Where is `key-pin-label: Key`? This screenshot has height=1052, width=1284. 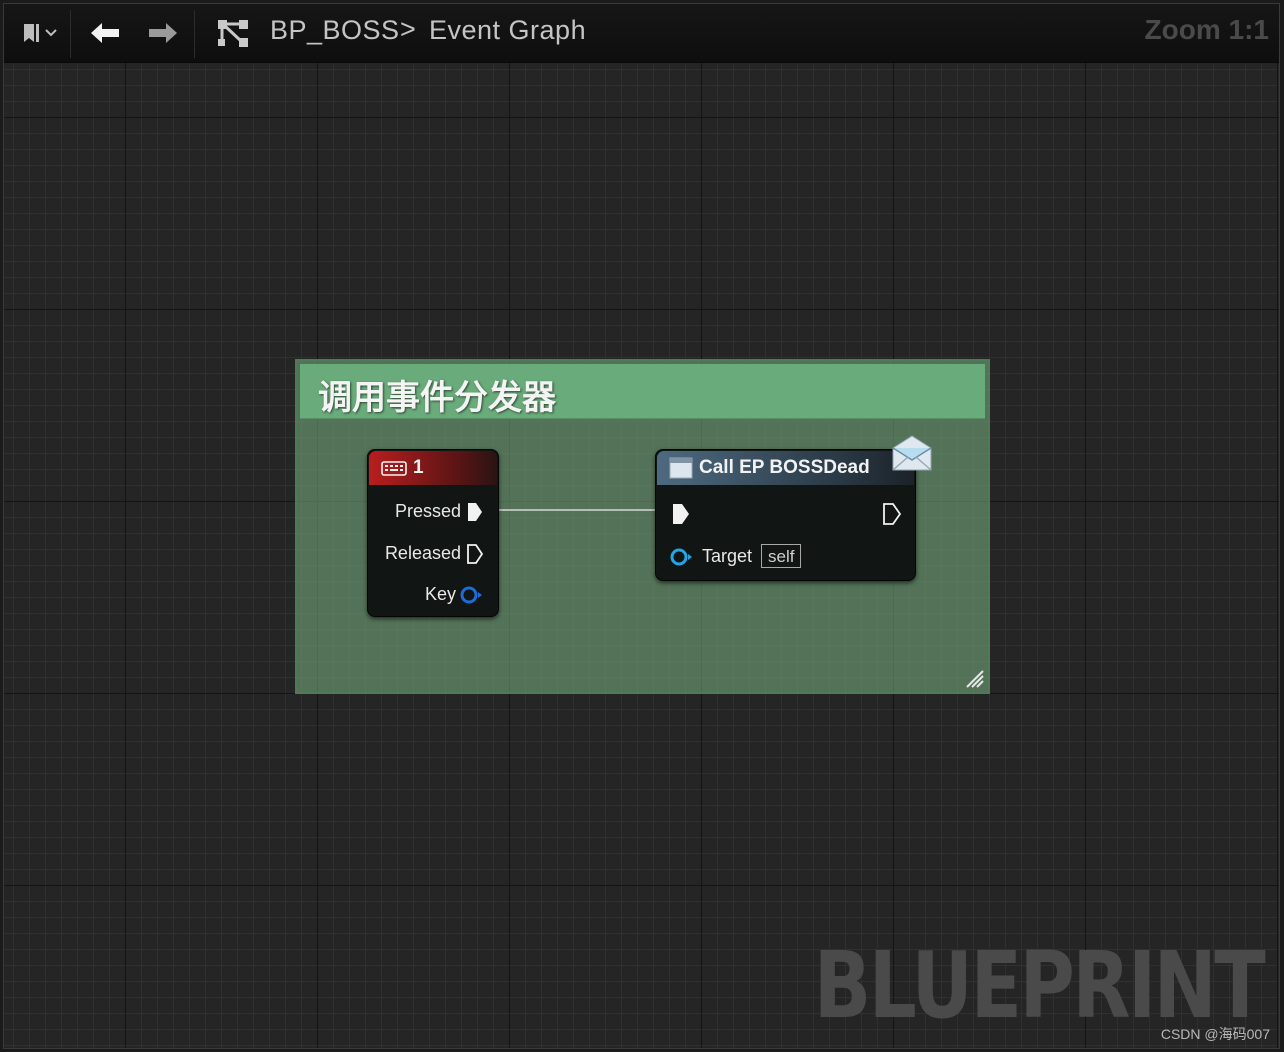
key-pin-label: Key is located at coordinates (440, 594).